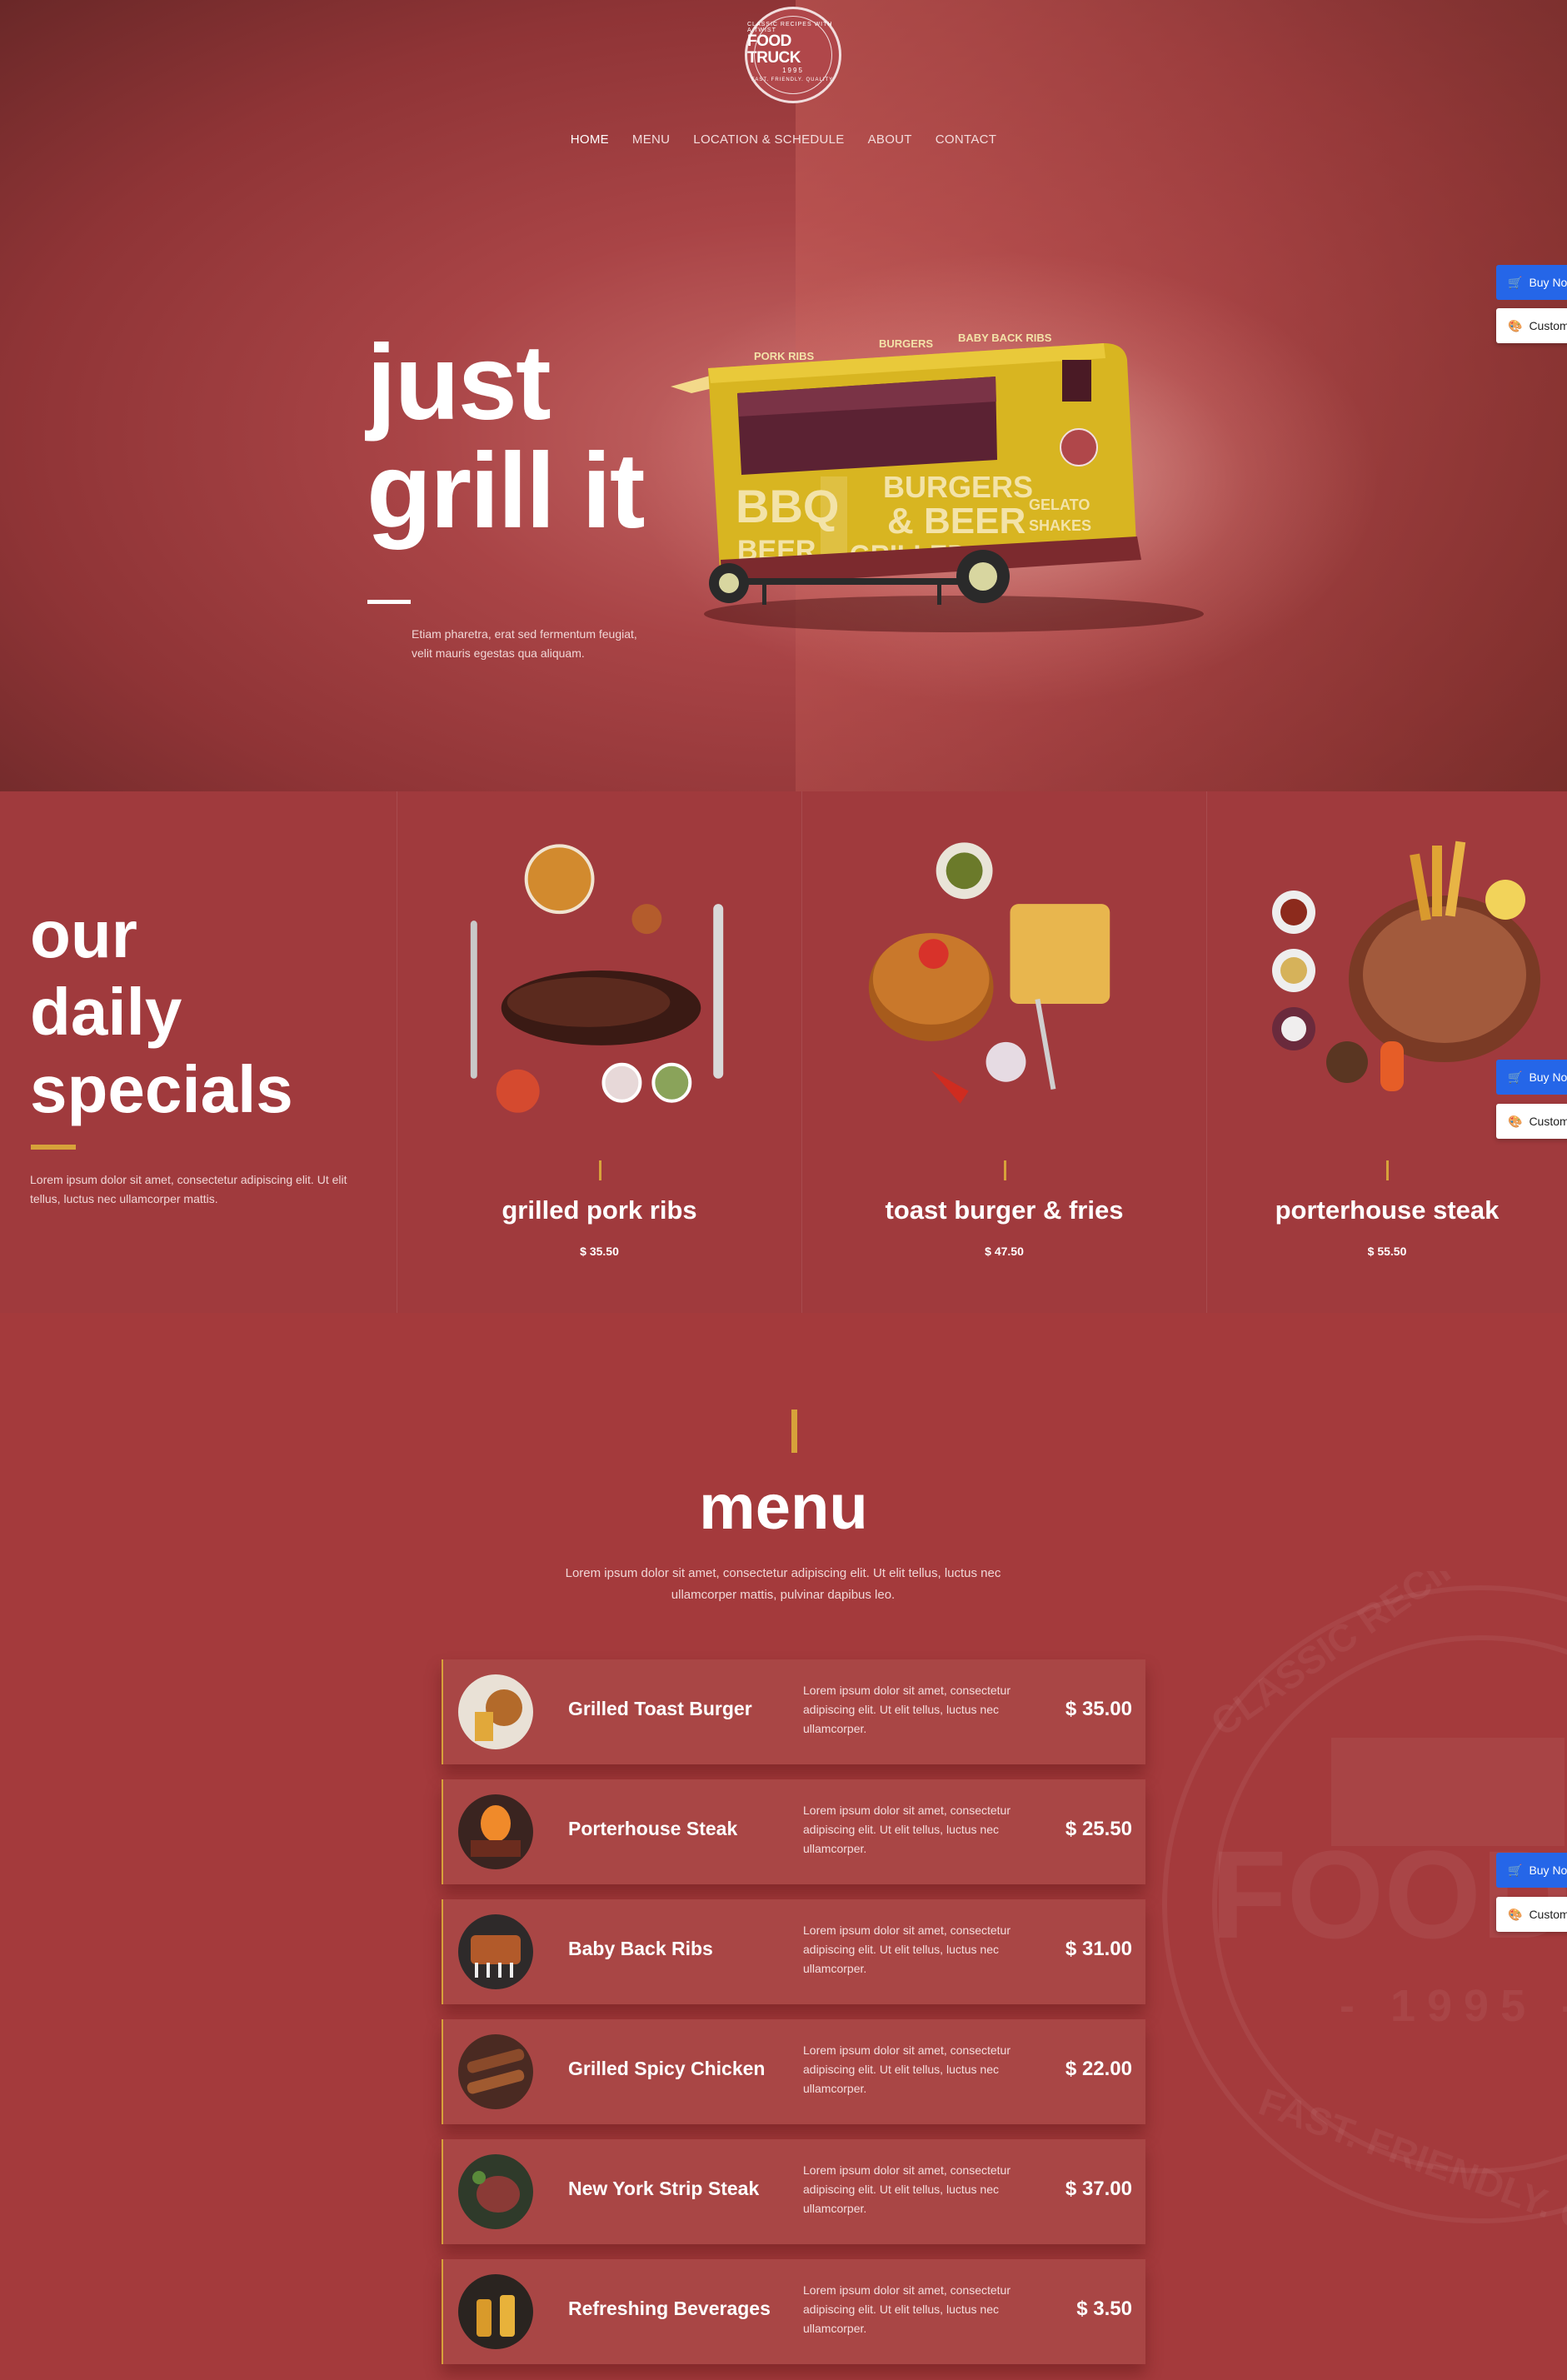 This screenshot has height=2380, width=1567. Describe the element at coordinates (599, 1210) in the screenshot. I see `dish-name: grilled pork ribs` at that location.